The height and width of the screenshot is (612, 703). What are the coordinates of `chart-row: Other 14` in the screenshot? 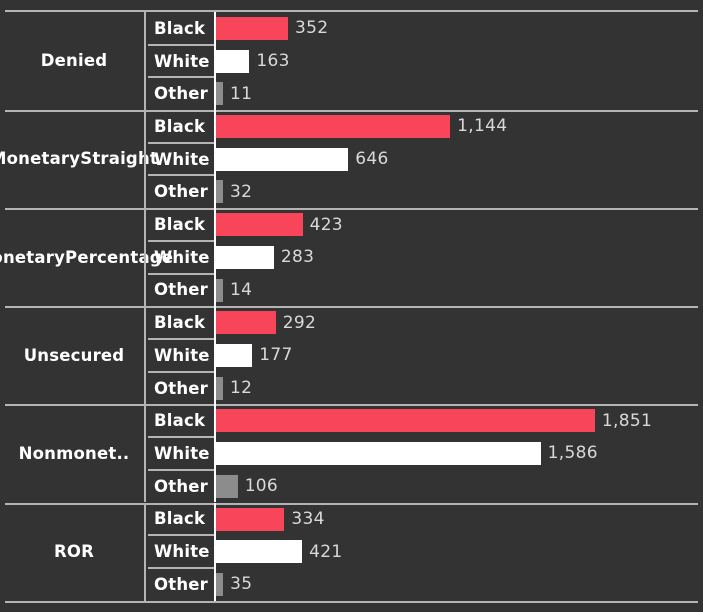 It's located at (351, 290).